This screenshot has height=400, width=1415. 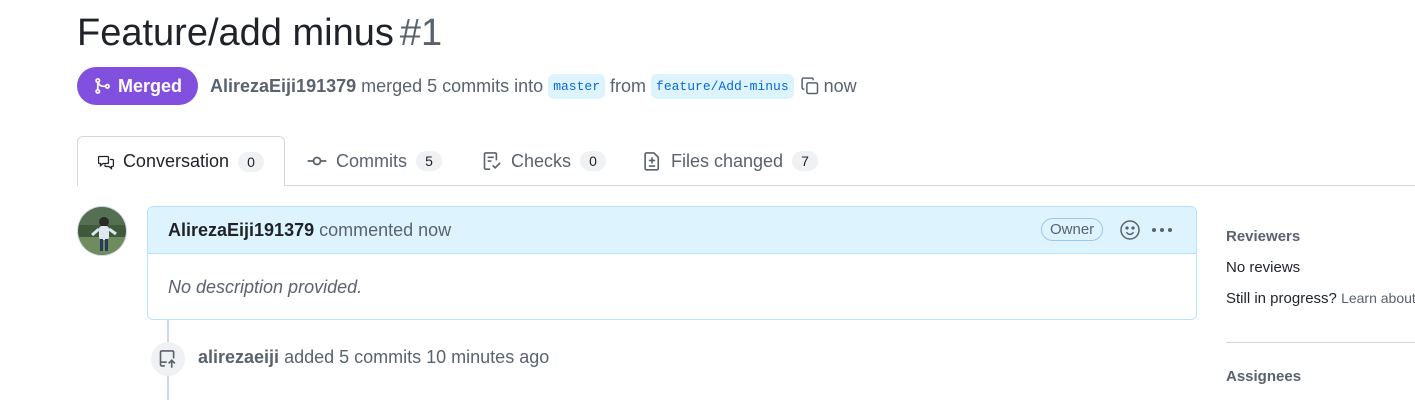 I want to click on base-branch-label: master, so click(x=577, y=86).